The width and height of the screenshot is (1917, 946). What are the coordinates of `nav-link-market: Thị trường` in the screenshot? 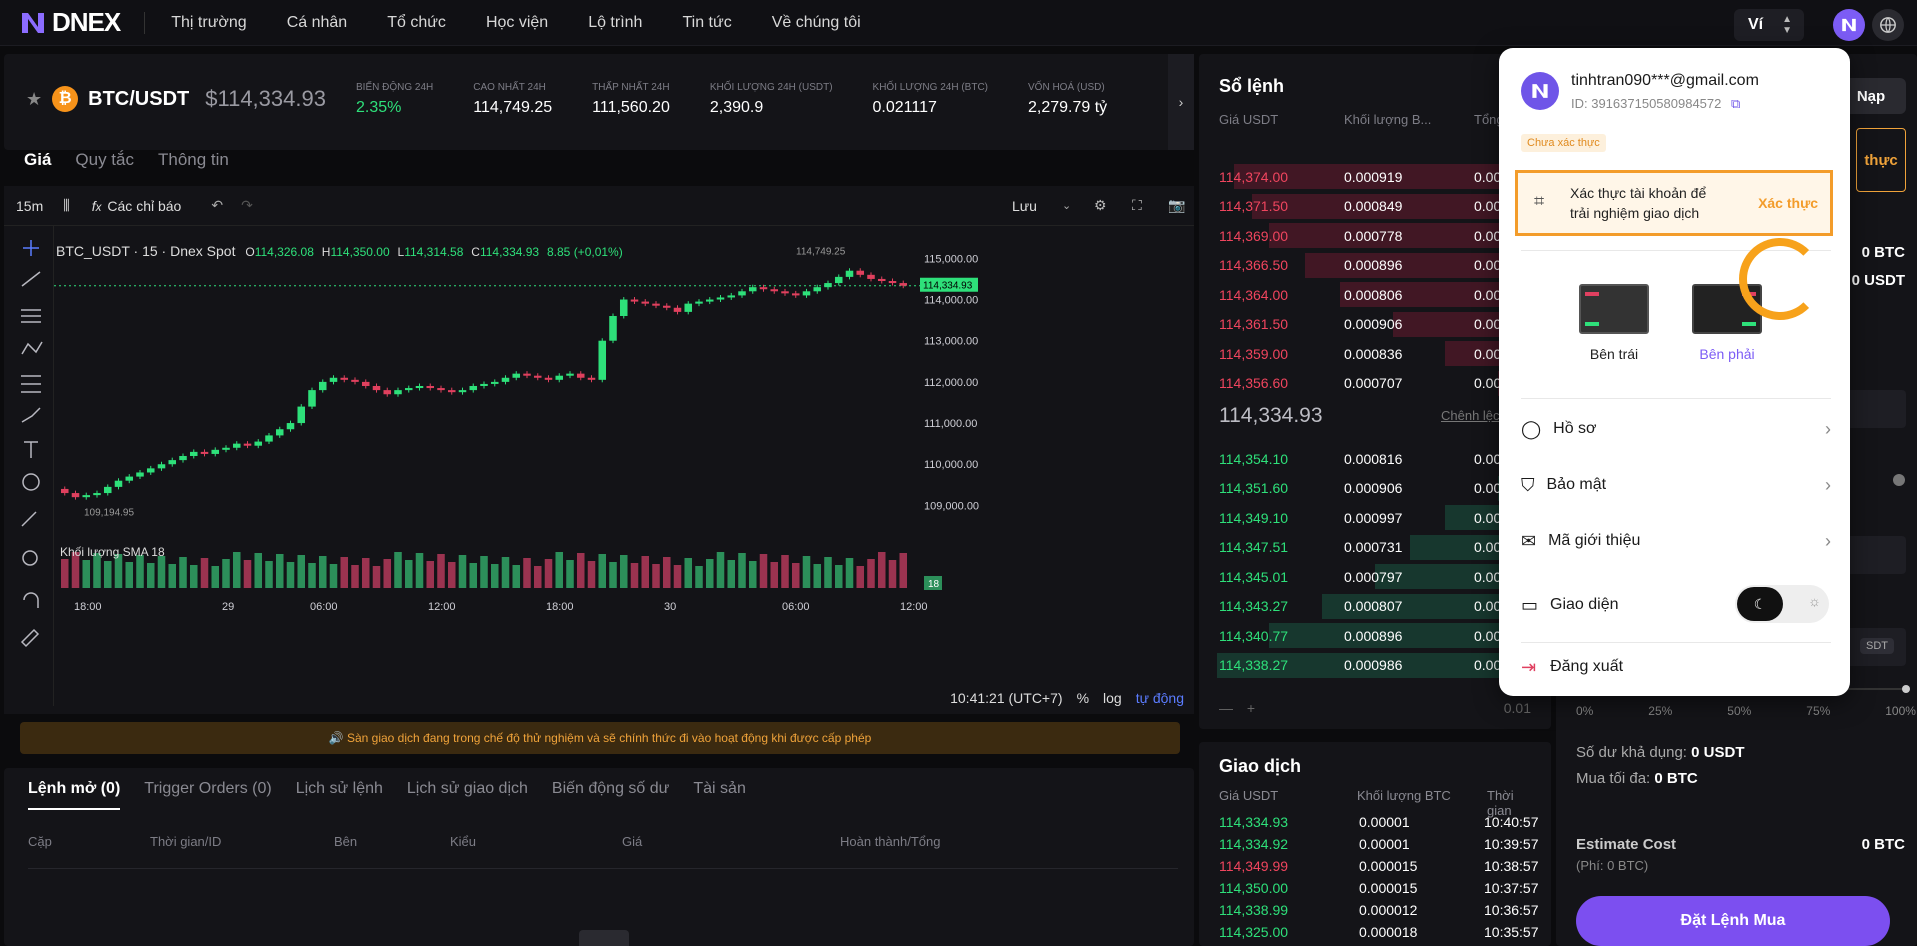 It's located at (208, 23).